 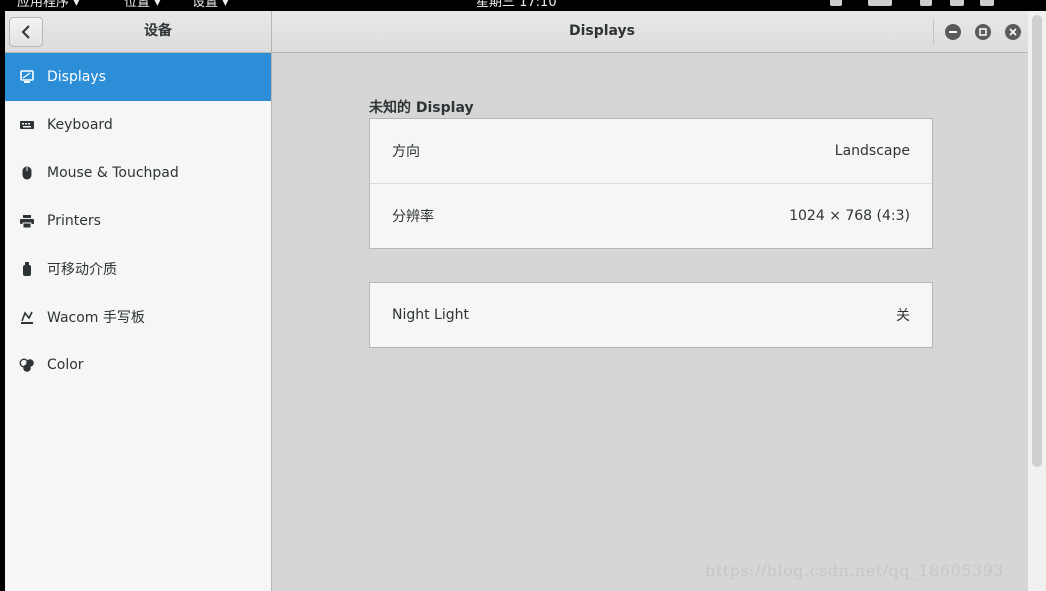 What do you see at coordinates (142, 5) in the screenshot?
I see `places-menu: 位置 ▾` at bounding box center [142, 5].